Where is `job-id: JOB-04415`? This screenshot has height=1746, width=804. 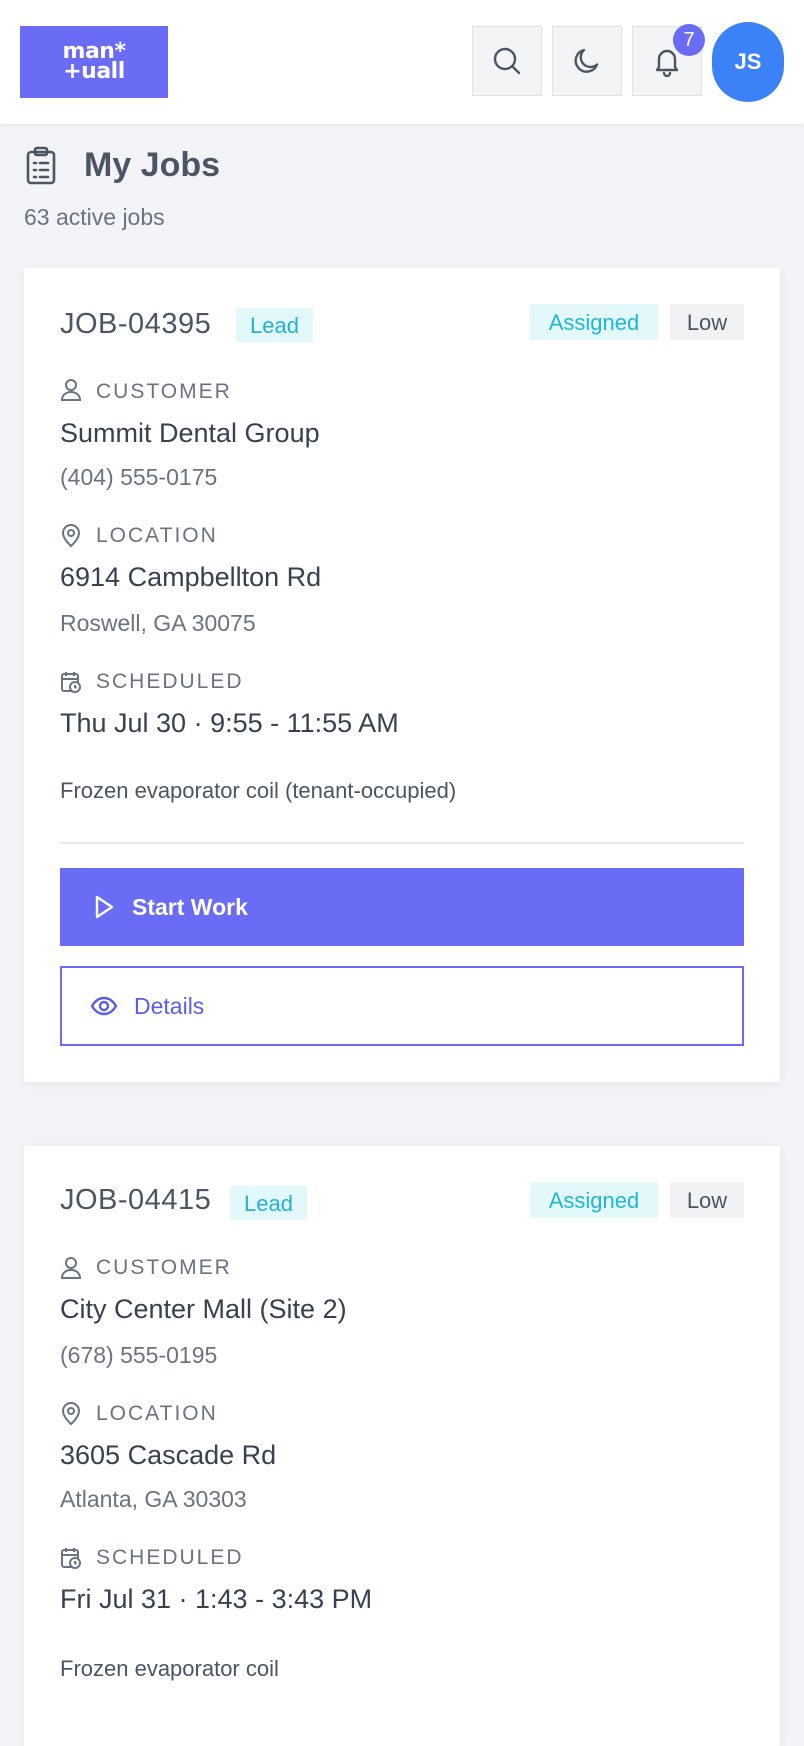
job-id: JOB-04415 is located at coordinates (136, 1200).